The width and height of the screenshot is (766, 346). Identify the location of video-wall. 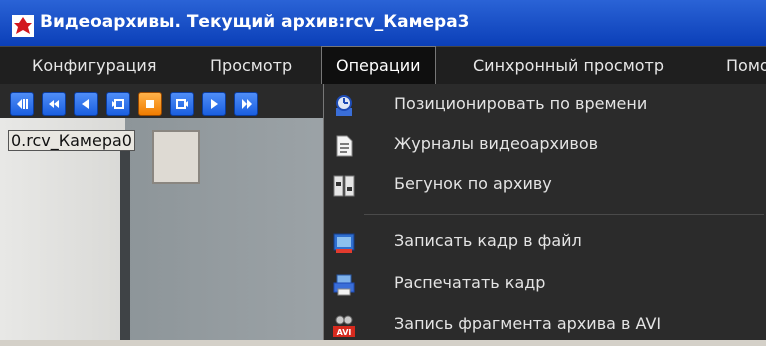
(65, 229).